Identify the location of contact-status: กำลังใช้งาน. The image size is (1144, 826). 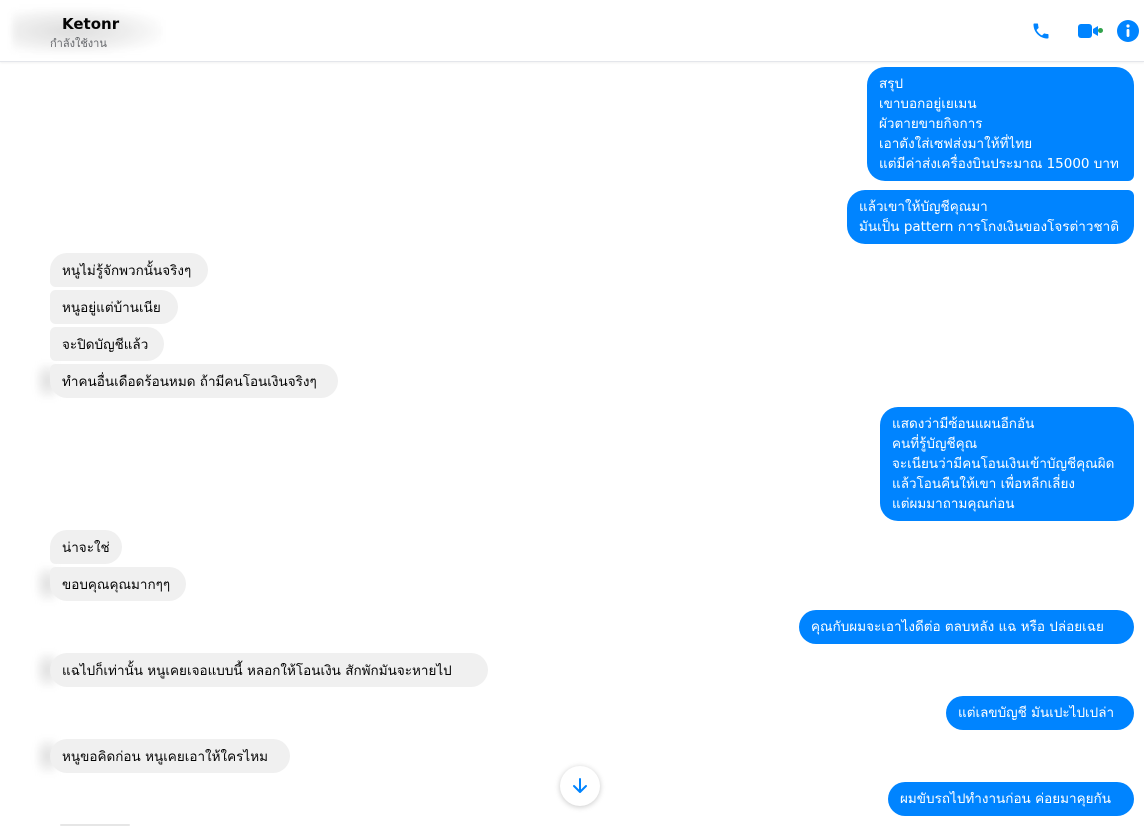
(78, 43).